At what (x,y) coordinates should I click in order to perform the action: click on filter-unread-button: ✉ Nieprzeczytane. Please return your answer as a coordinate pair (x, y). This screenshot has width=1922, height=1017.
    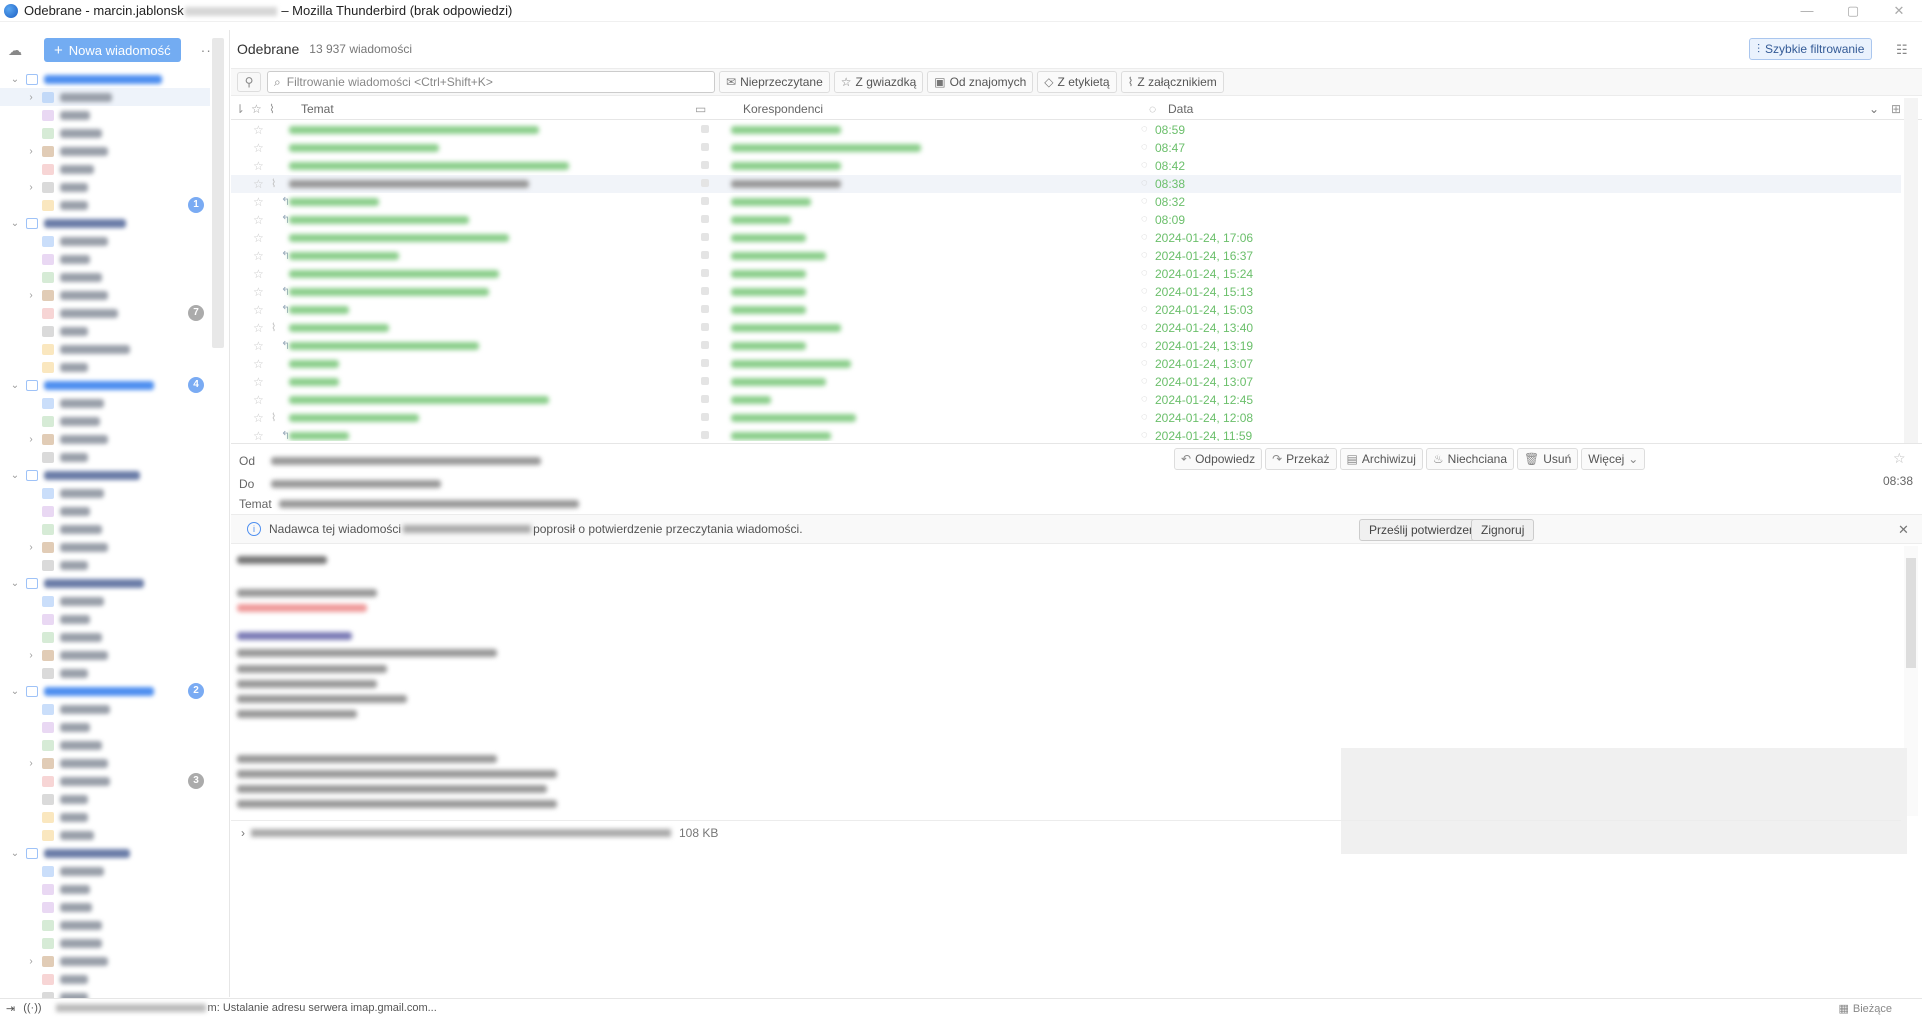
    Looking at the image, I should click on (774, 82).